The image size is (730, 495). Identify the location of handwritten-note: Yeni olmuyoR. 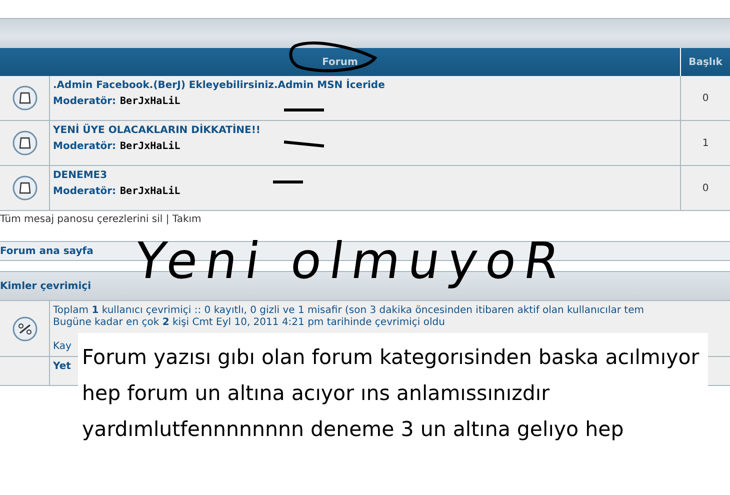
(351, 261).